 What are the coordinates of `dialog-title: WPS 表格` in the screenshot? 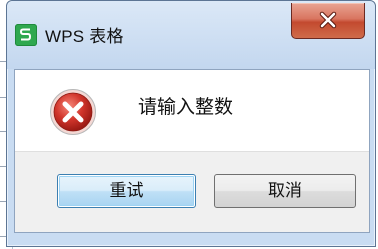 It's located at (84, 36).